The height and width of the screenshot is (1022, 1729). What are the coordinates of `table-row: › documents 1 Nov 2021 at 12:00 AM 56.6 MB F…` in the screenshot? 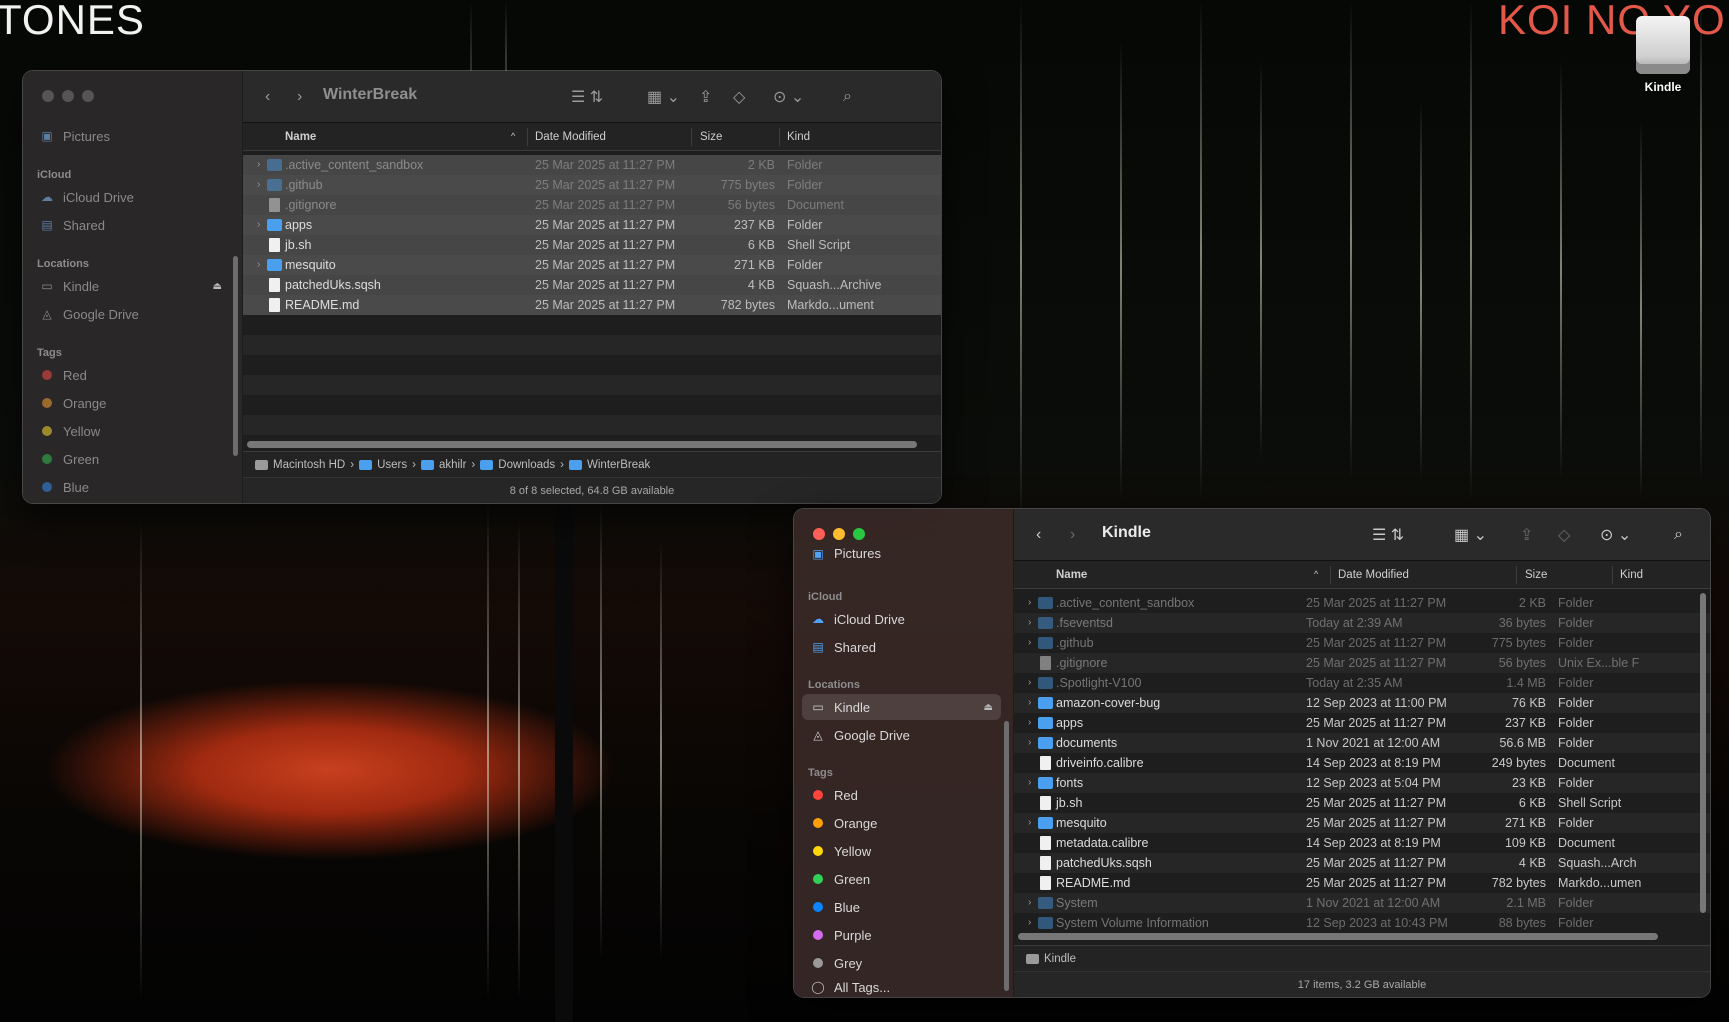 It's located at (1362, 743).